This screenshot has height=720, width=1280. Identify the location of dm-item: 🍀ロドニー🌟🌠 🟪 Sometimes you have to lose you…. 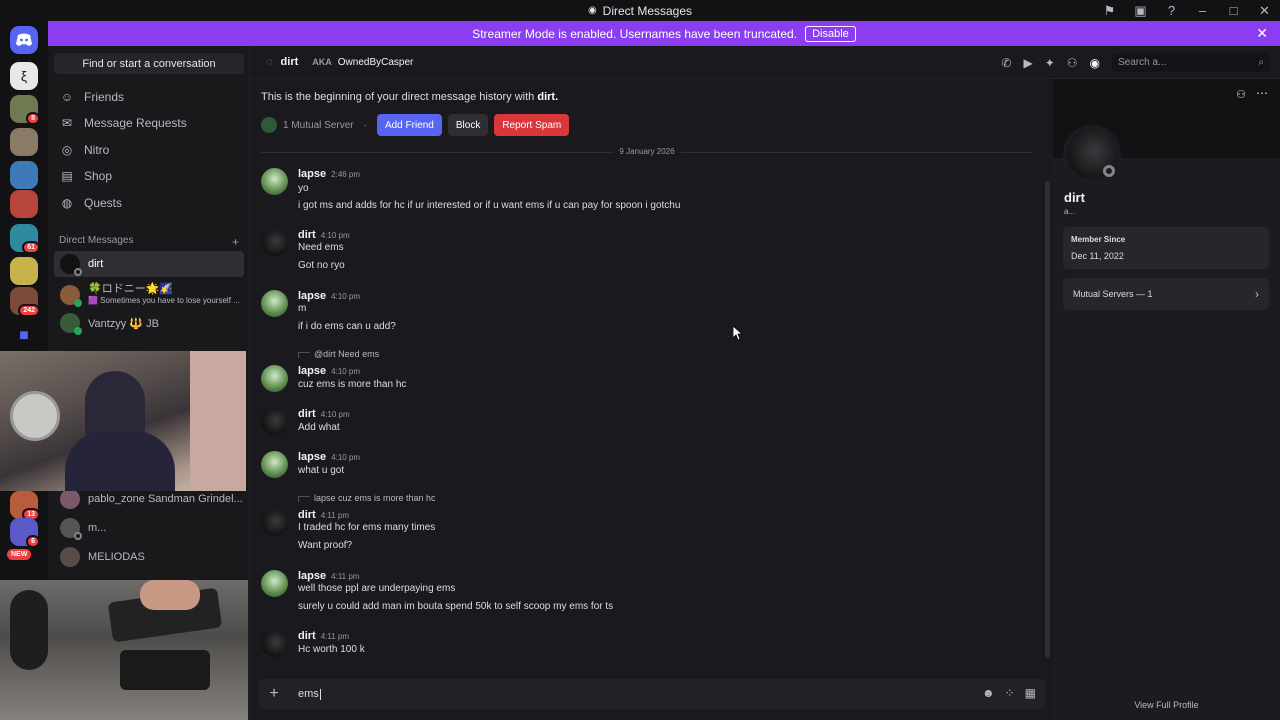
(149, 295).